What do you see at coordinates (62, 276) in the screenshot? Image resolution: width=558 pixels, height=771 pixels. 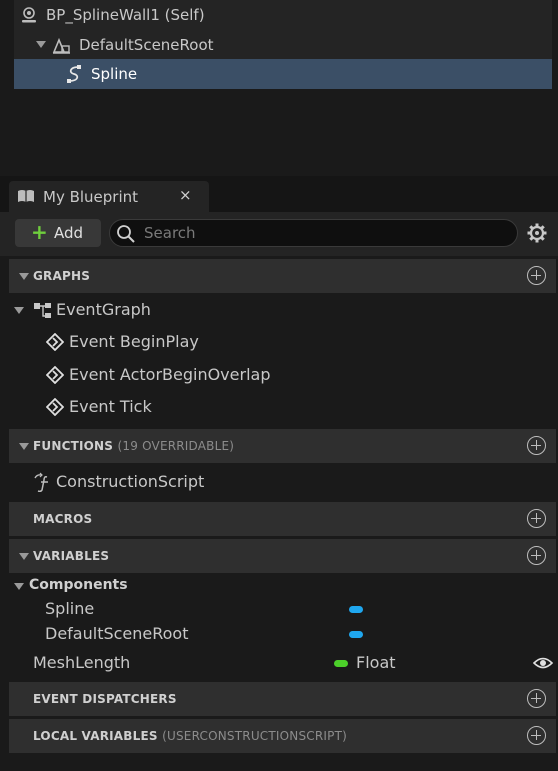 I see `section-title: GRAPHS` at bounding box center [62, 276].